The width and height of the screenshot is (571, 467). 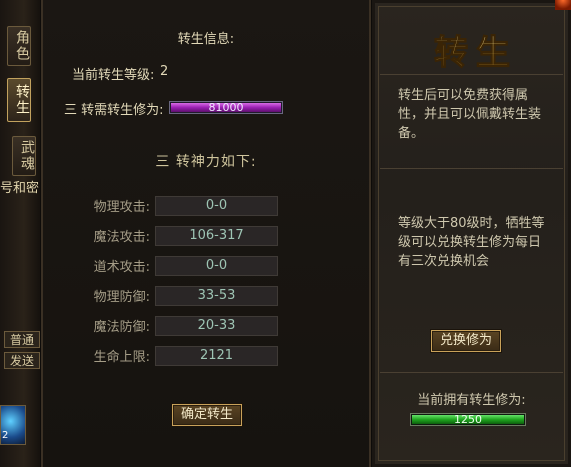 I want to click on stat-name-magic-attack: 魔法攻击:, so click(x=121, y=237).